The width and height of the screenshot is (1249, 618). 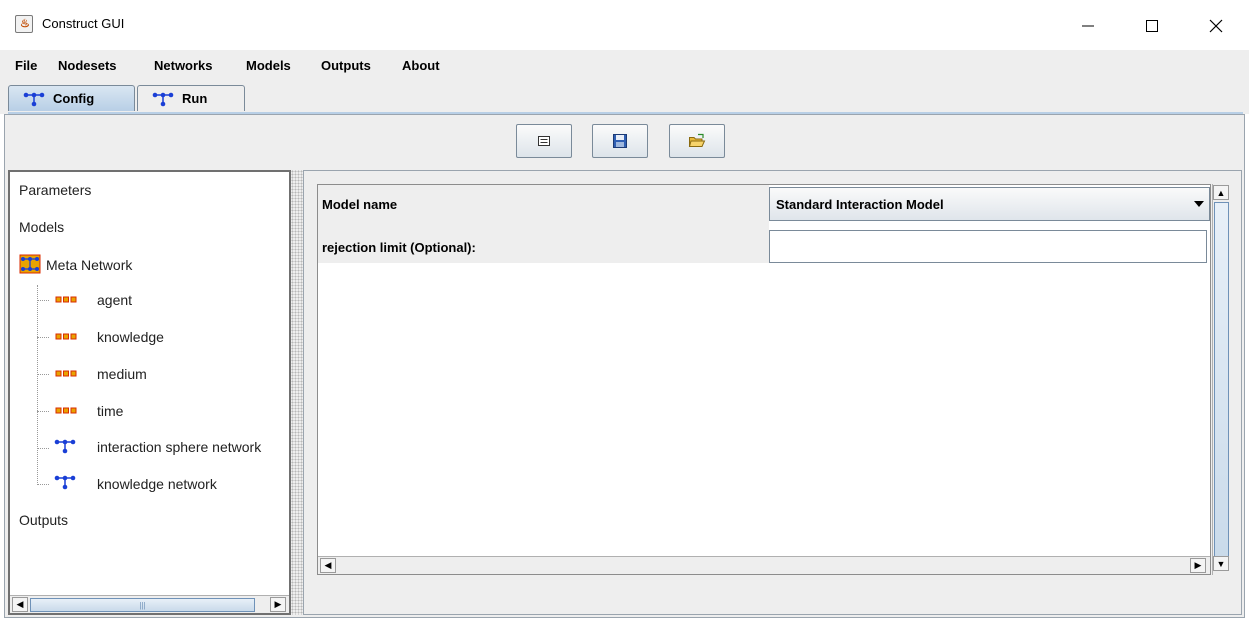 I want to click on floppy-disk-icon, so click(x=620, y=141).